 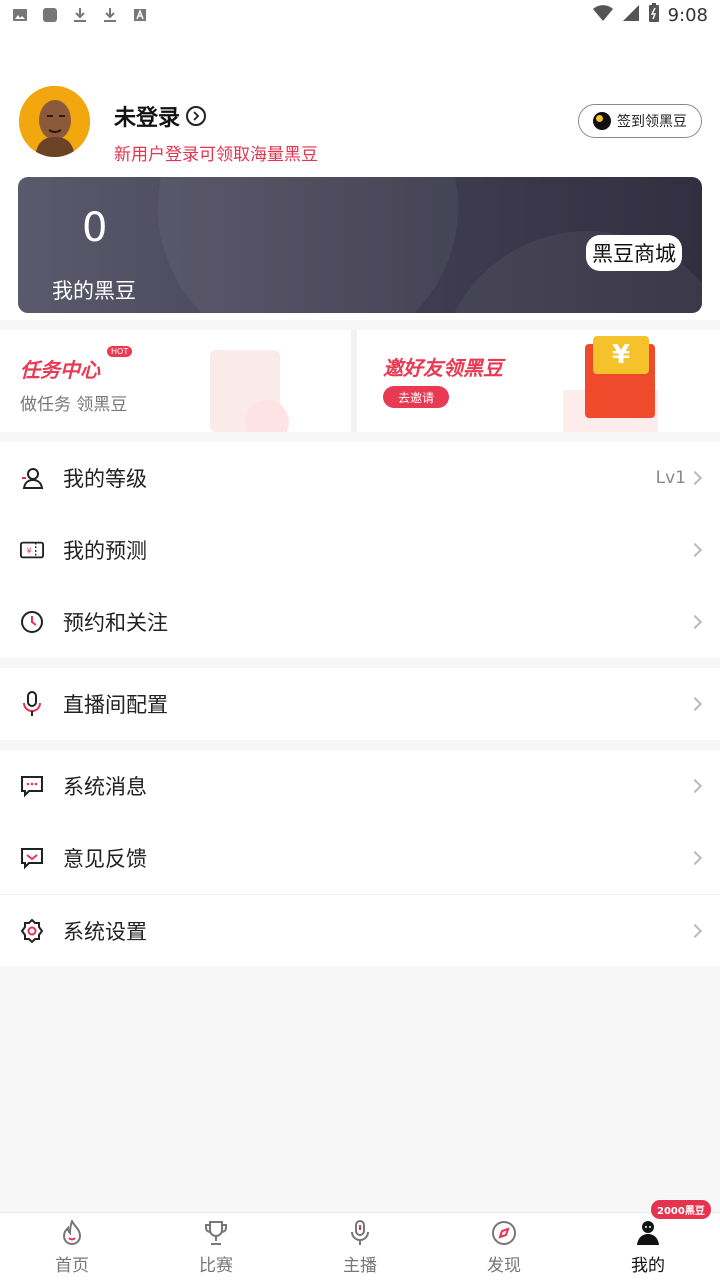 I want to click on coin-icon: ¥, so click(x=621, y=355).